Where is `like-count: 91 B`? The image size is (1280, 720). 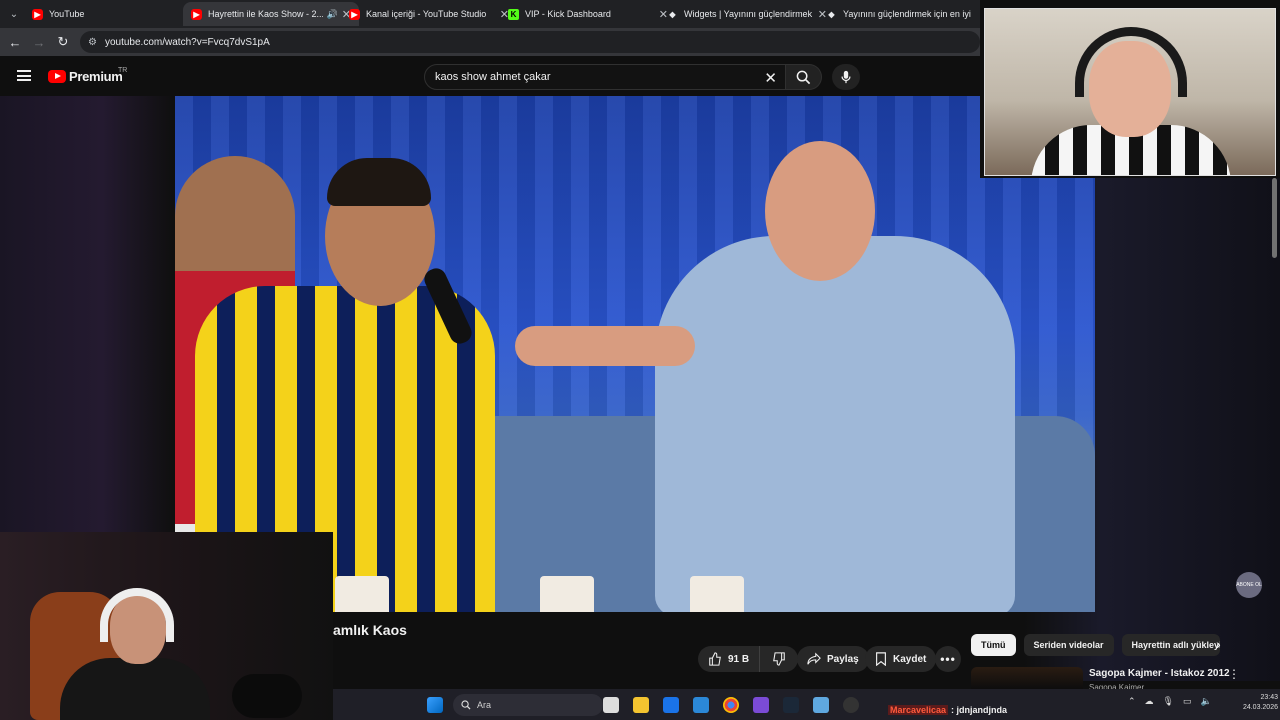 like-count: 91 B is located at coordinates (739, 659).